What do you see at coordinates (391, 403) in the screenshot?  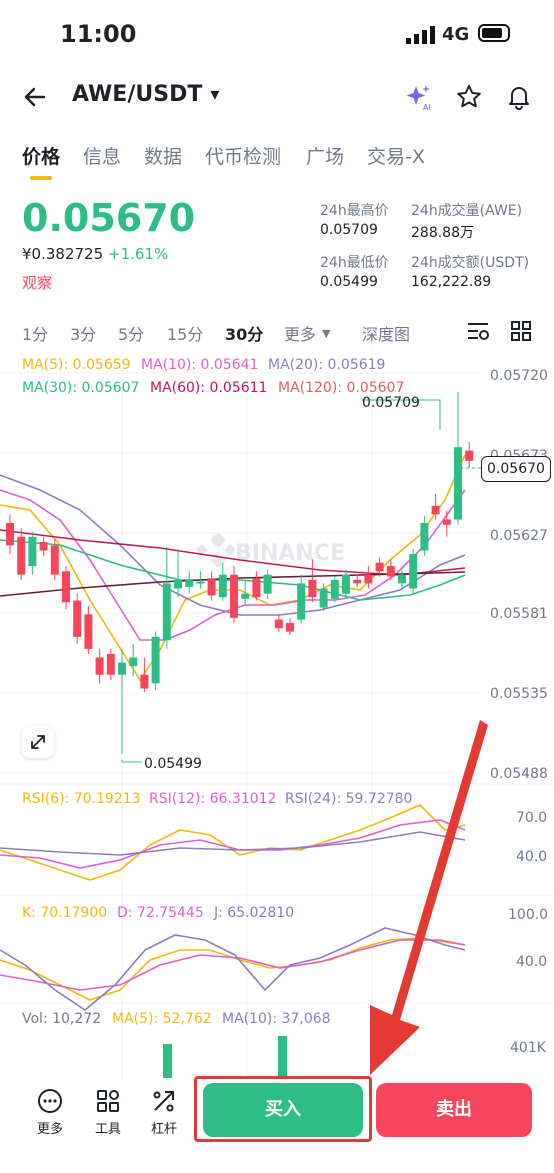 I see `high-marker-label: 0.05709` at bounding box center [391, 403].